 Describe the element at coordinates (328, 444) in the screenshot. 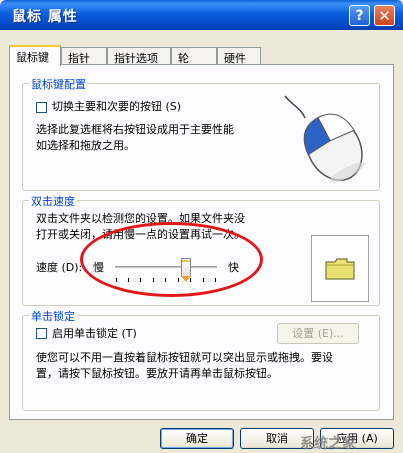

I see `watermark: 系统之家` at that location.